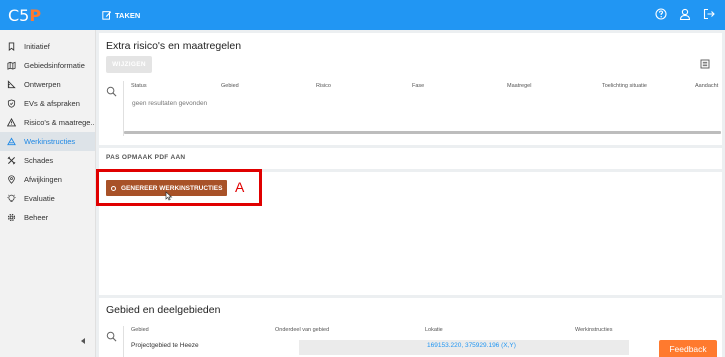 This screenshot has width=725, height=357. I want to click on empty-results-text: geen resultaten gevonden, so click(170, 103).